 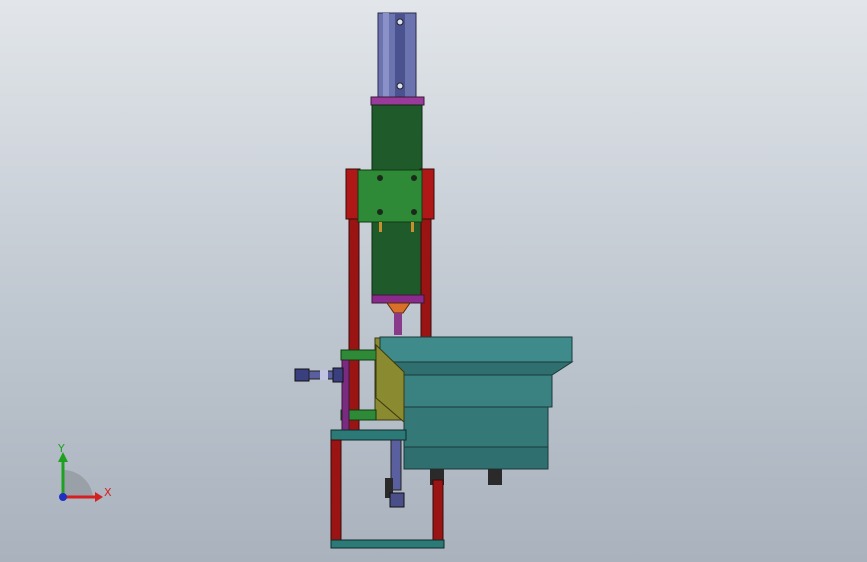 I want to click on triad-y-label: Y, so click(x=61, y=448).